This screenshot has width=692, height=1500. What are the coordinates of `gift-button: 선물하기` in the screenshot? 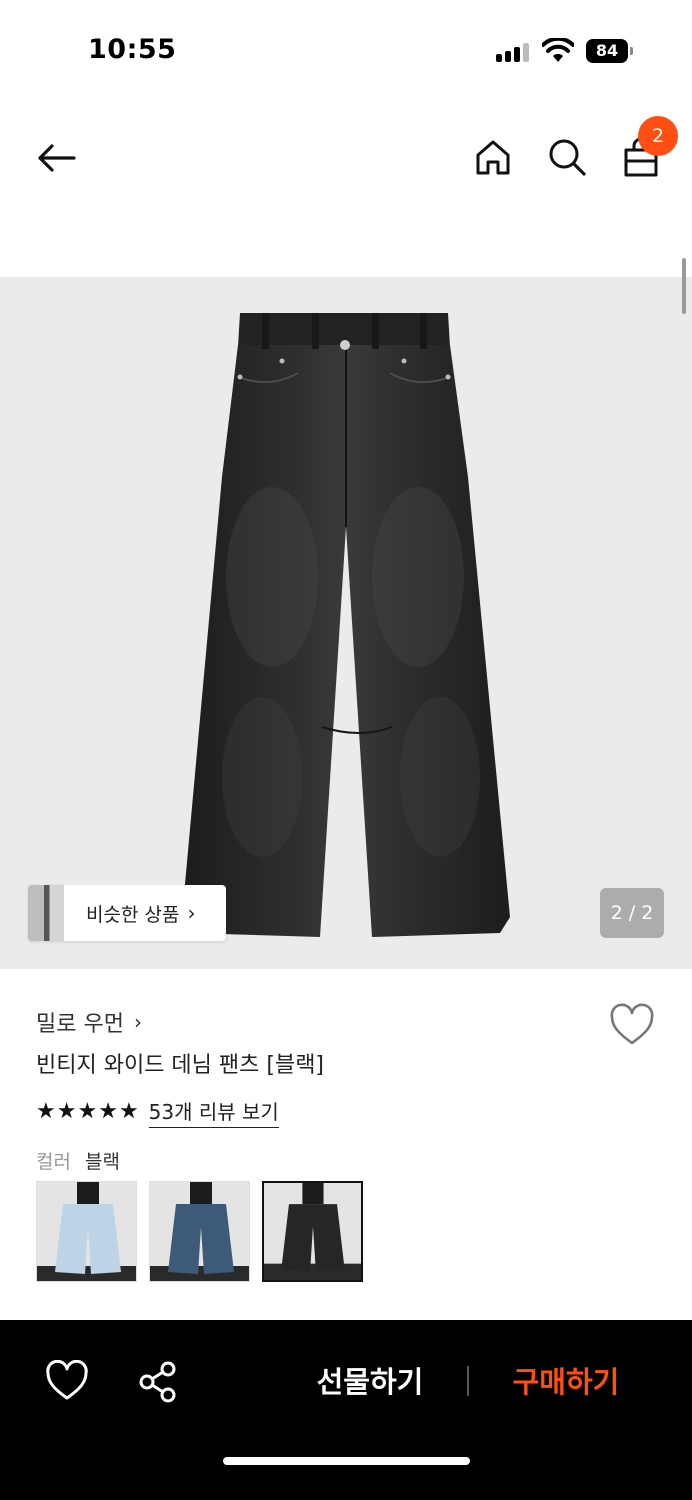 It's located at (370, 1382).